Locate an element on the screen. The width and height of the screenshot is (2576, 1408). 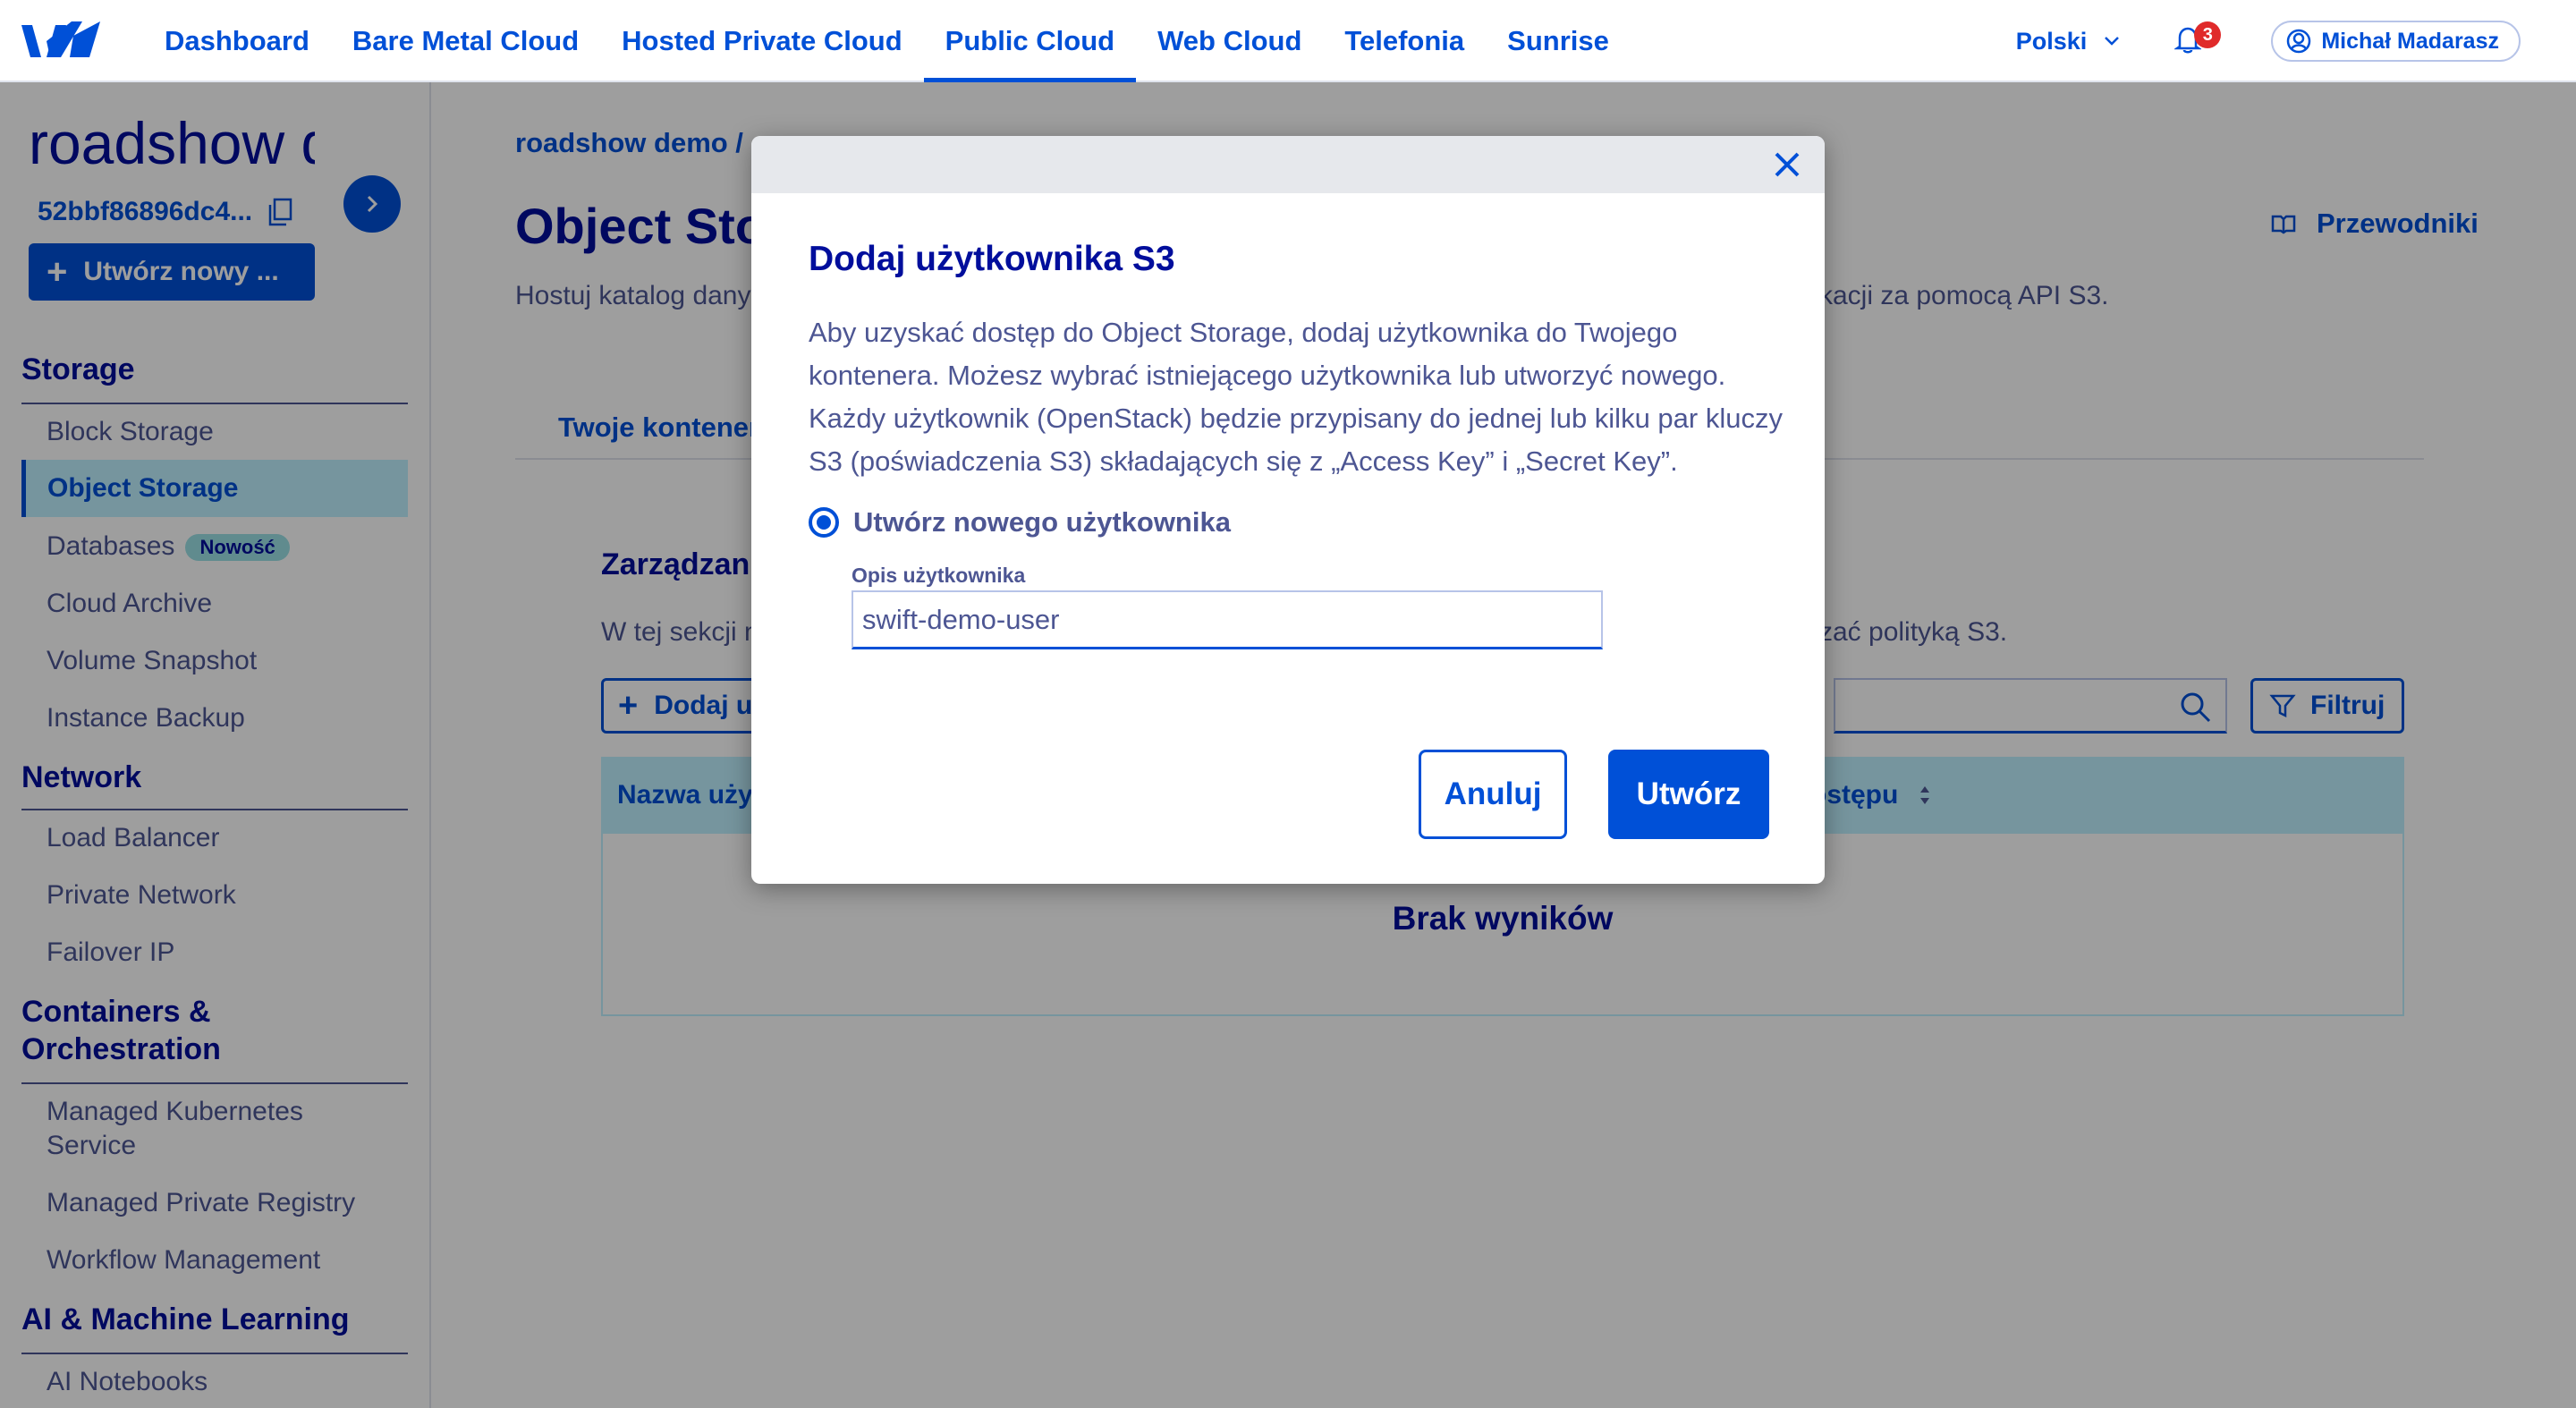
nav-right: Polski 3 Michał Madarasz is located at coordinates (2296, 41).